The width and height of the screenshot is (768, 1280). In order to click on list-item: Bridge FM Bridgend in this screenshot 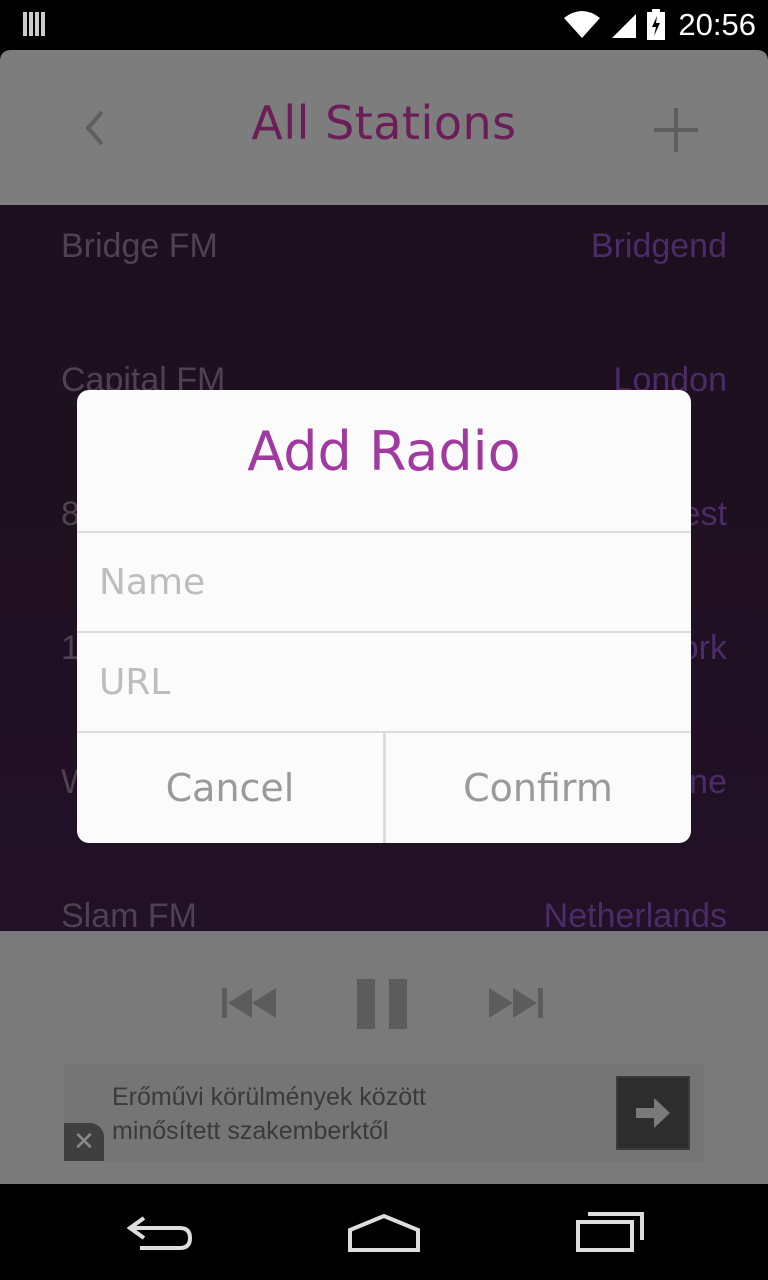, I will do `click(384, 272)`.